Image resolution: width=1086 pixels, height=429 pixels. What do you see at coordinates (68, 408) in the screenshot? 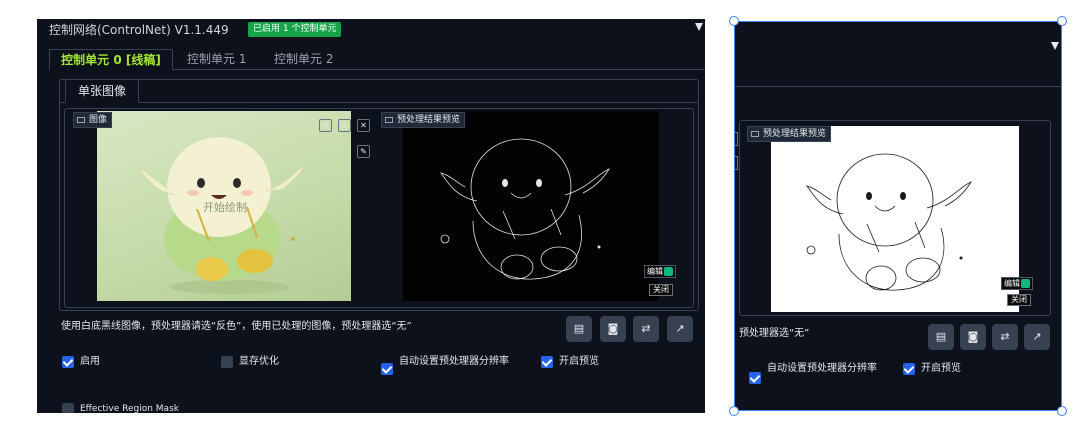
I see `region-mask-checkbox` at bounding box center [68, 408].